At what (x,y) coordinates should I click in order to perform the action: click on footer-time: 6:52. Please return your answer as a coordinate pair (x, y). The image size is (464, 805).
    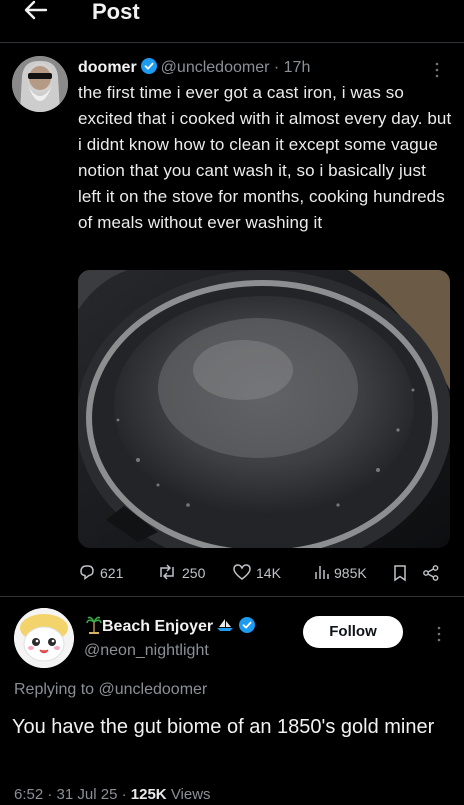
    Looking at the image, I should click on (29, 794).